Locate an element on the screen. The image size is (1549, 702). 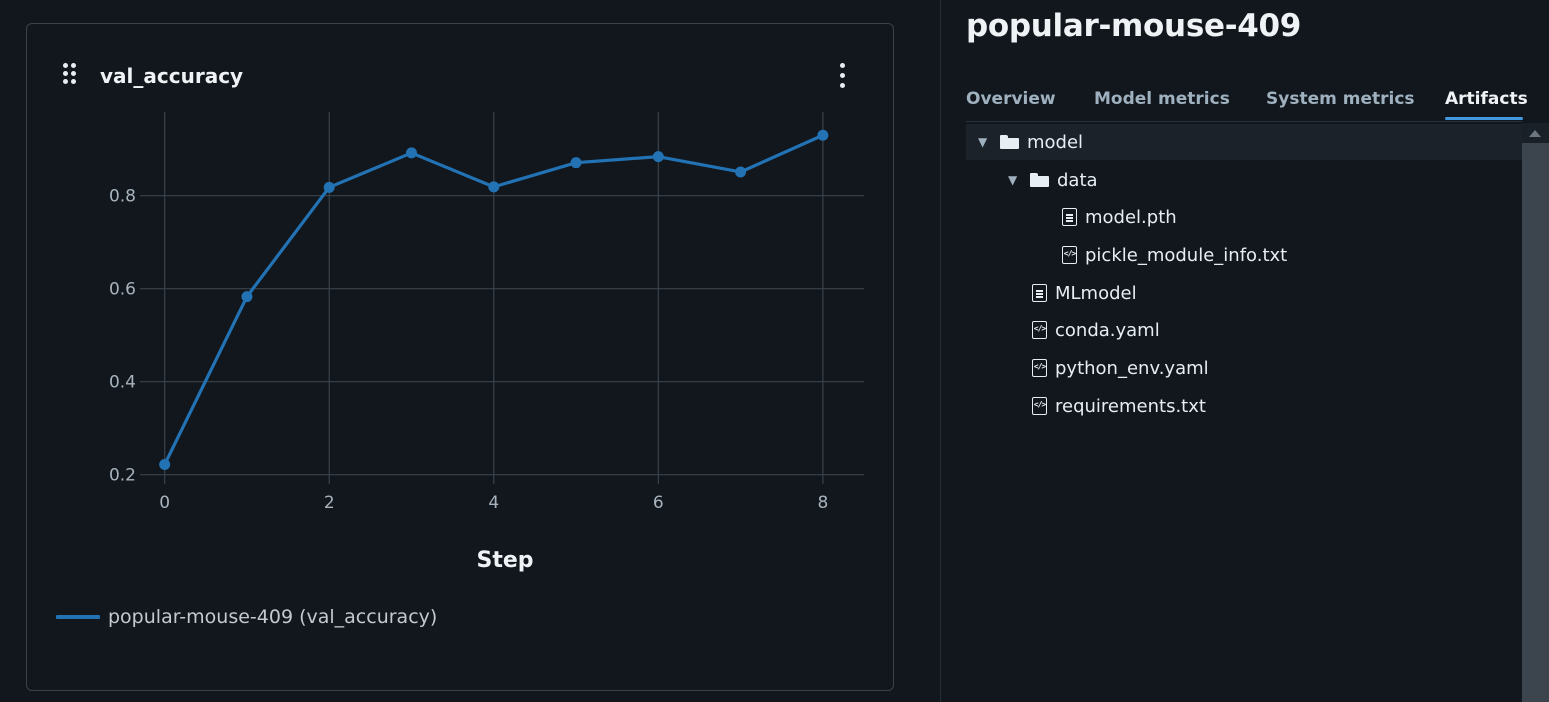
tree-item-model: ▼ model is located at coordinates (1250, 142).